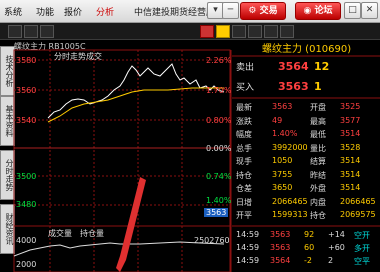 The image size is (380, 272). I want to click on tick-flag: 空开, so click(362, 235).